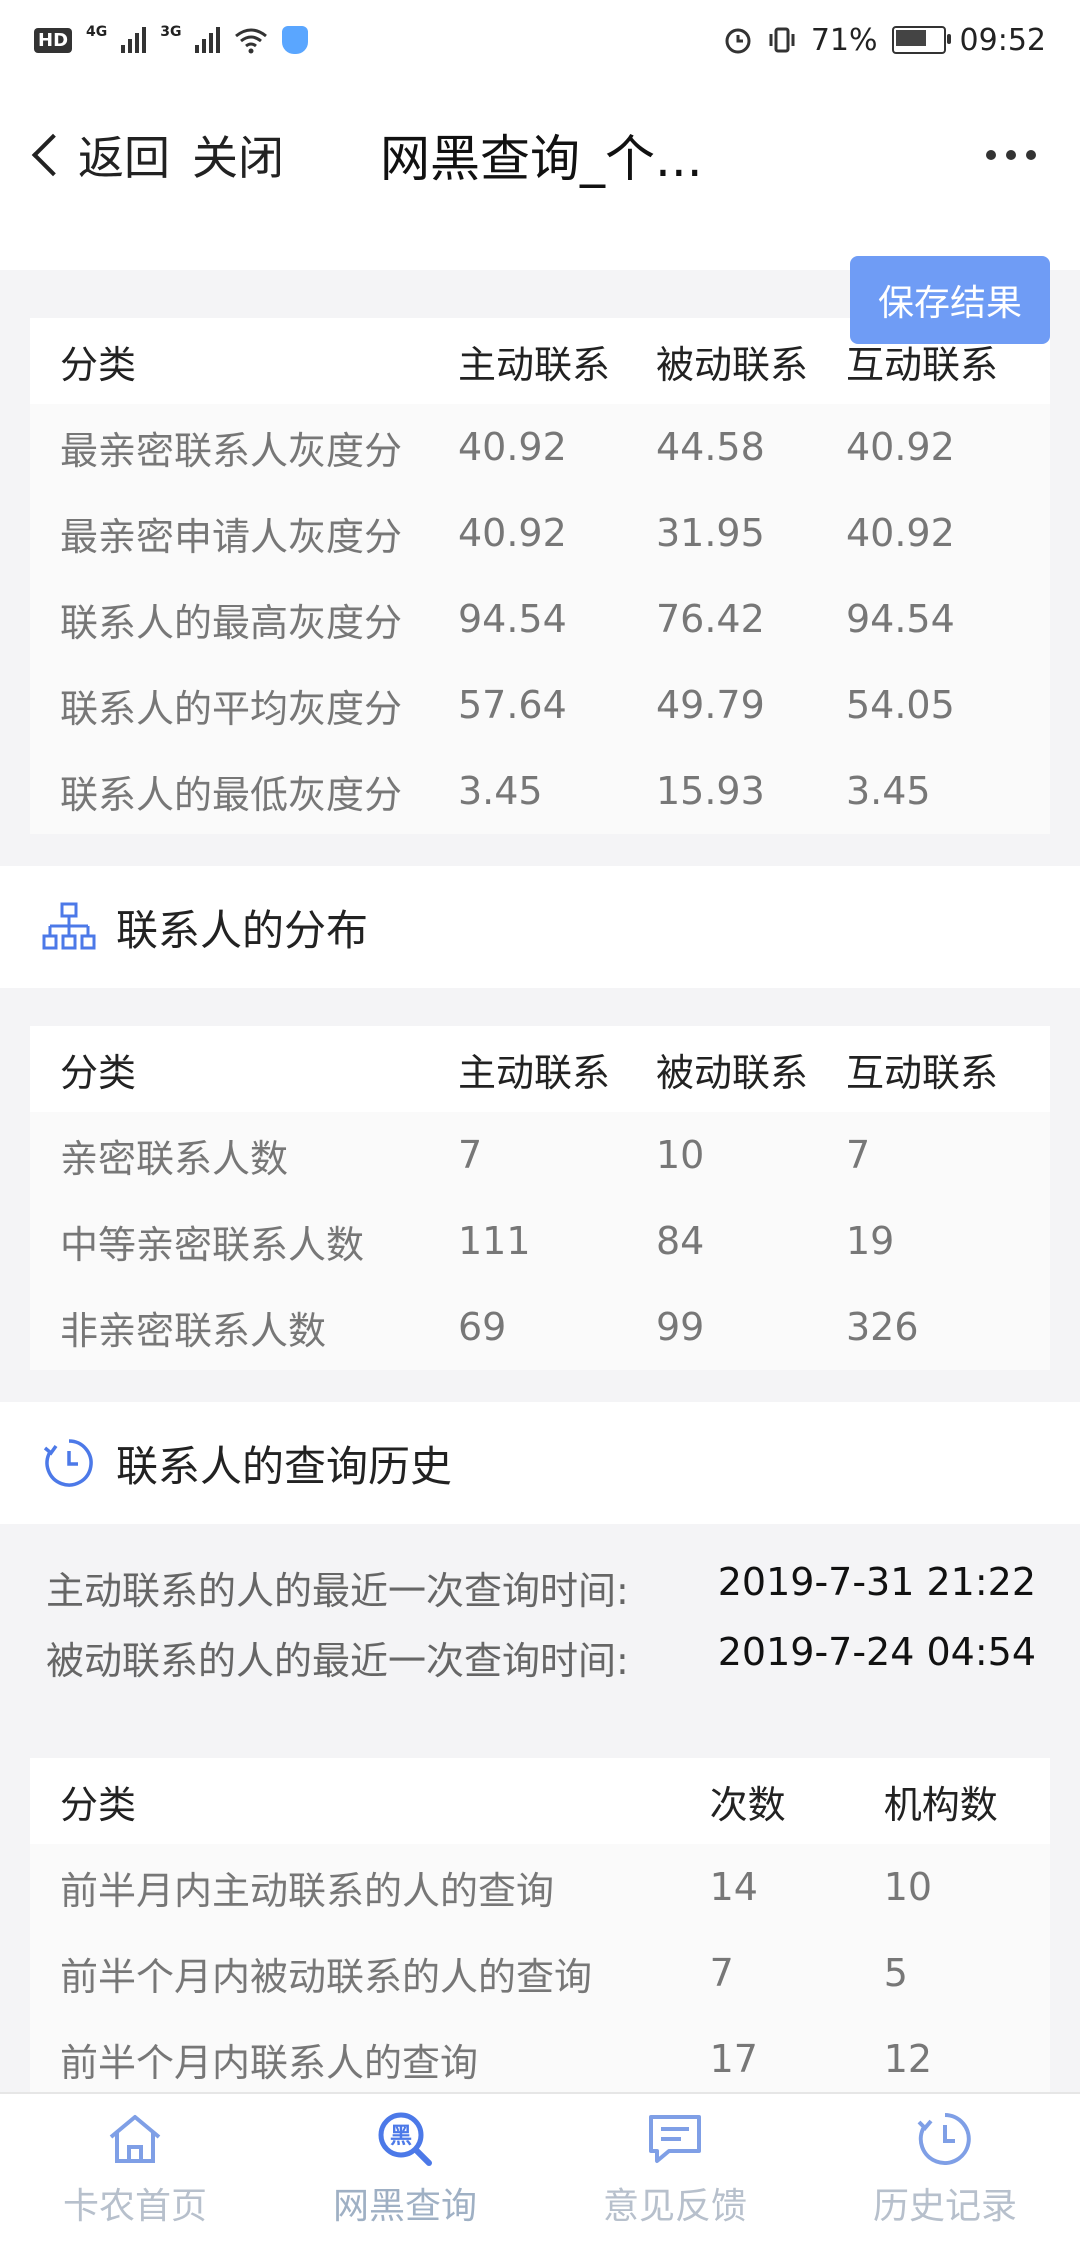 The height and width of the screenshot is (2242, 1080). What do you see at coordinates (269, 2062) in the screenshot?
I see `table-cell: 前半个月内联系人的查询` at bounding box center [269, 2062].